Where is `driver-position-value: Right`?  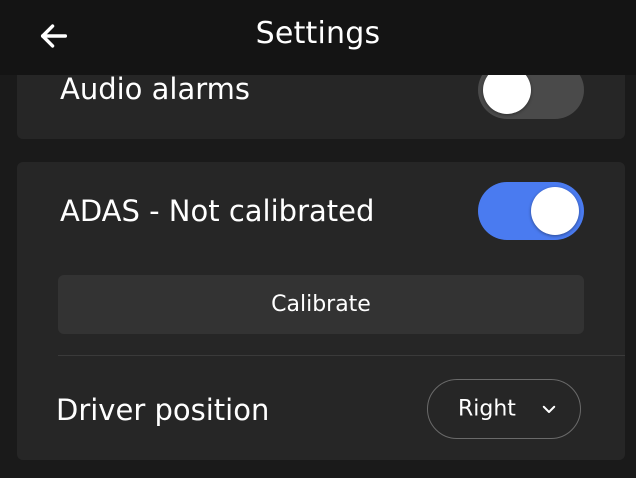 driver-position-value: Right is located at coordinates (487, 409).